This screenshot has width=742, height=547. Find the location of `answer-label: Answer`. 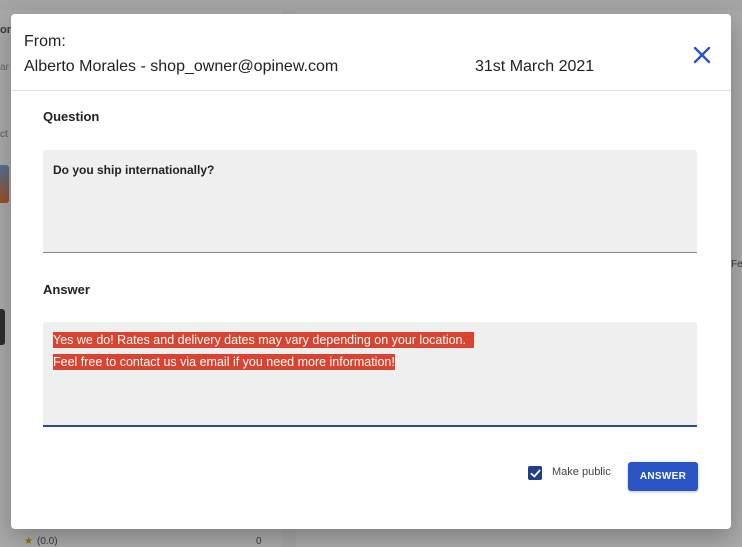

answer-label: Answer is located at coordinates (66, 289).